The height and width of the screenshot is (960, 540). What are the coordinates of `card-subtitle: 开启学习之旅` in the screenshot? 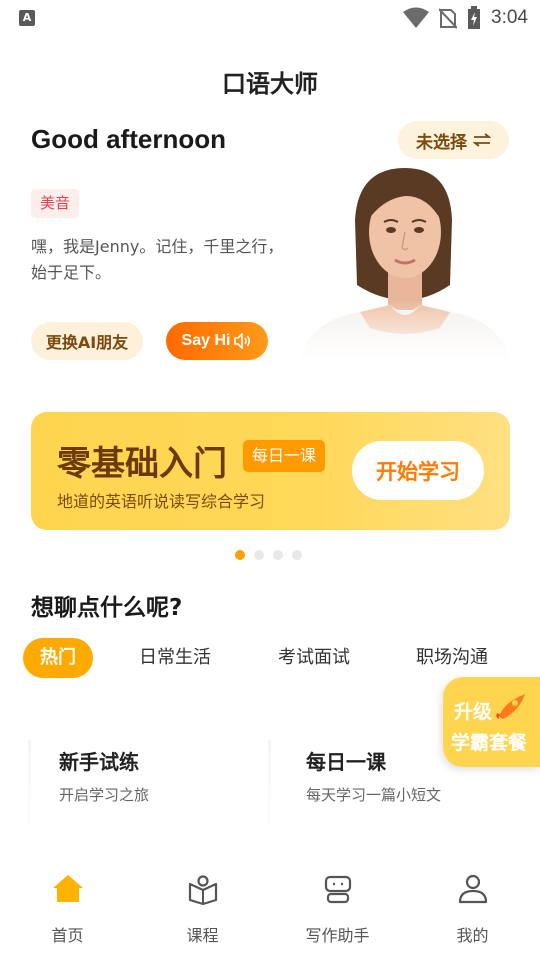 It's located at (104, 795).